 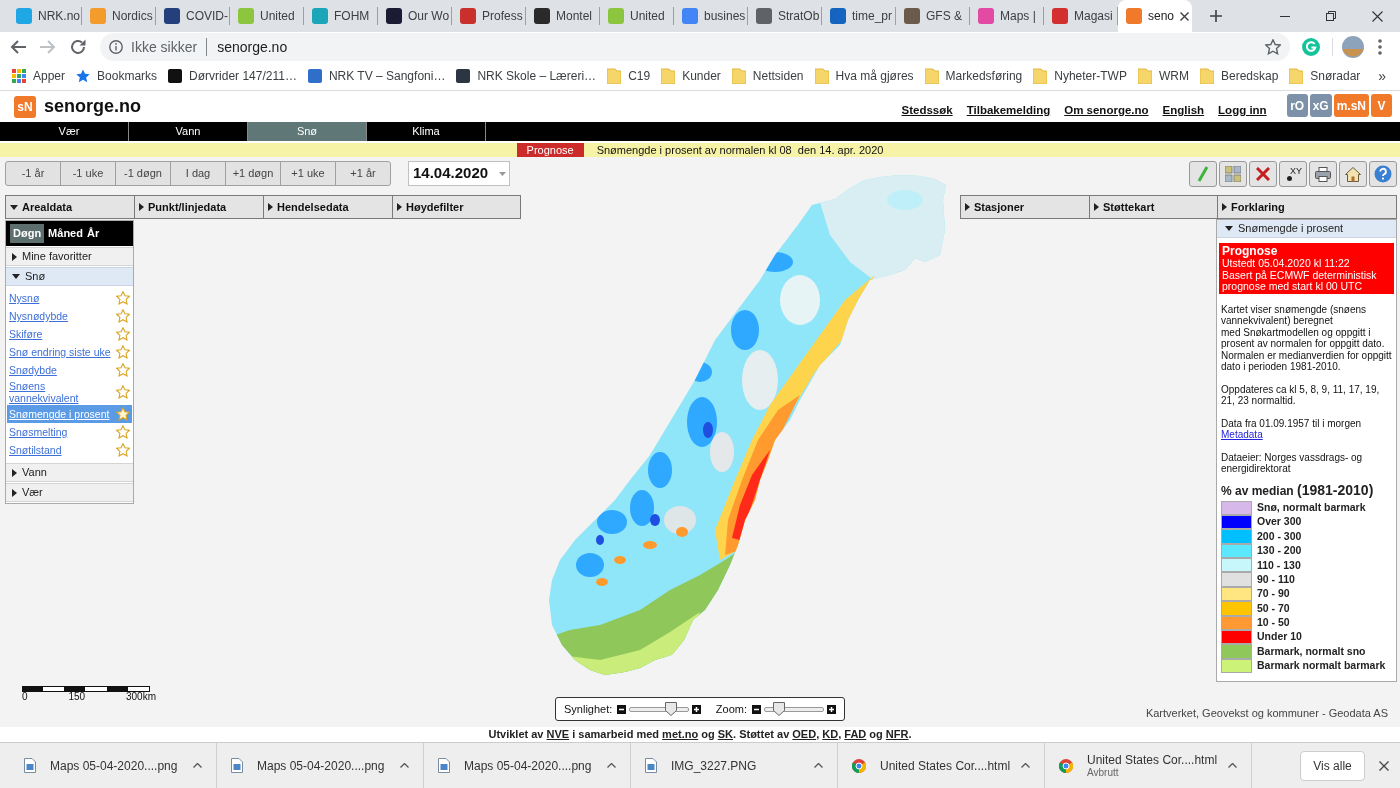 I want to click on menu-icon, so click(x=1380, y=47).